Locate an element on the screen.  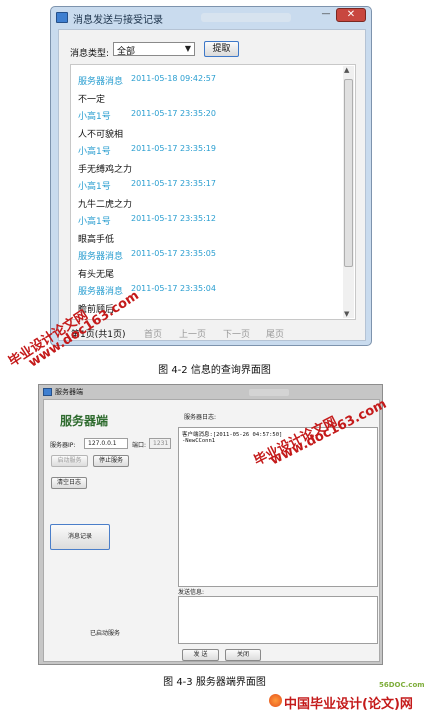
close-button: ✕ is located at coordinates (351, 15).